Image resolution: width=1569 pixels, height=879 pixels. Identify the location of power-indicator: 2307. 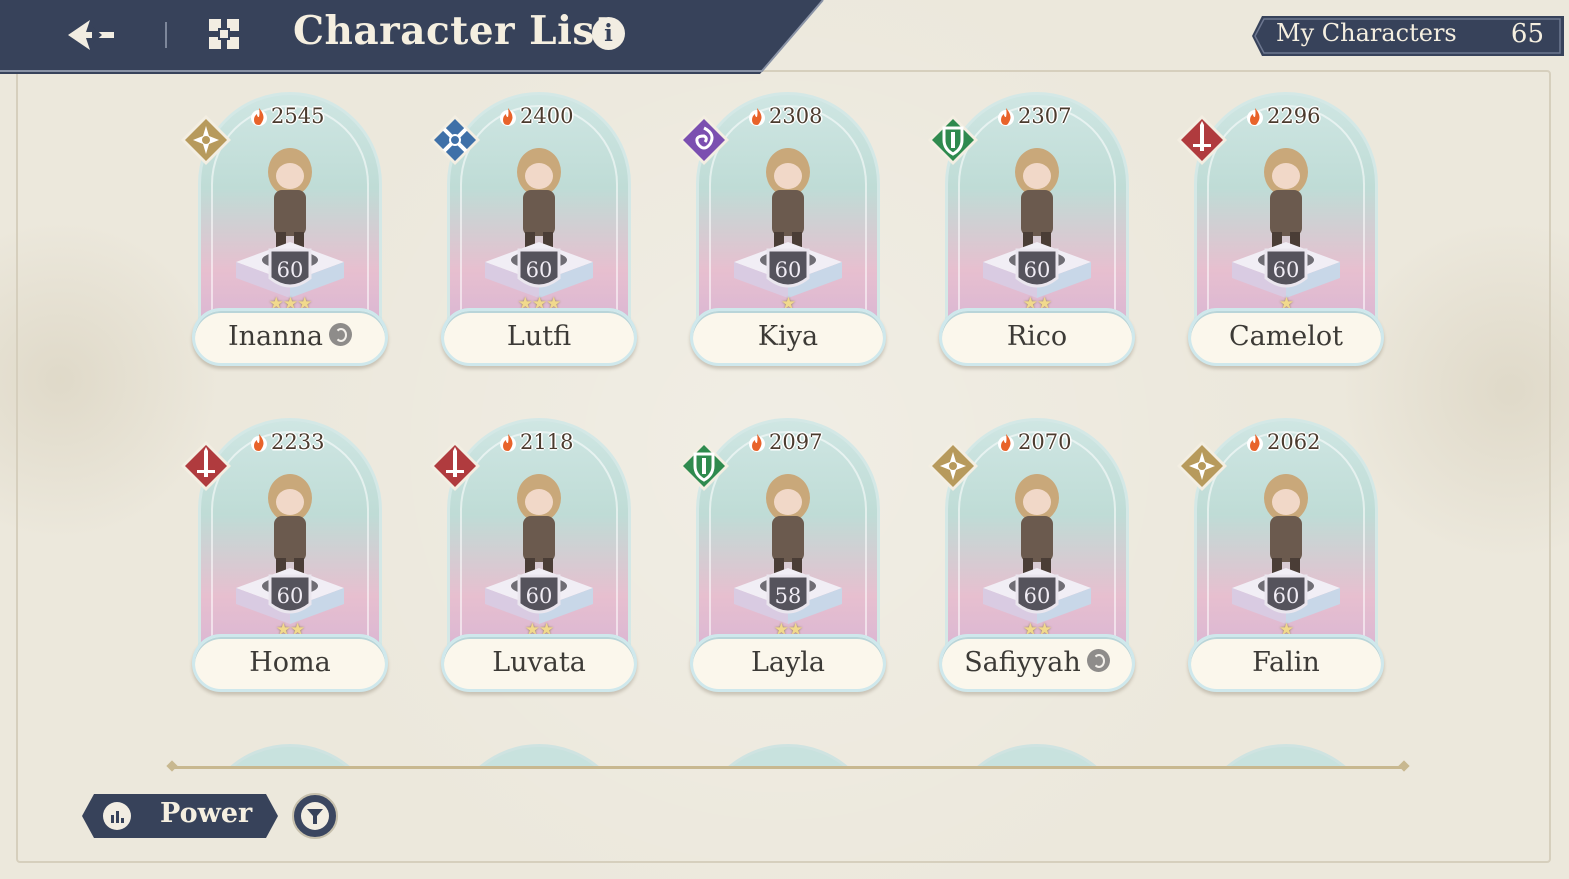
(1034, 116).